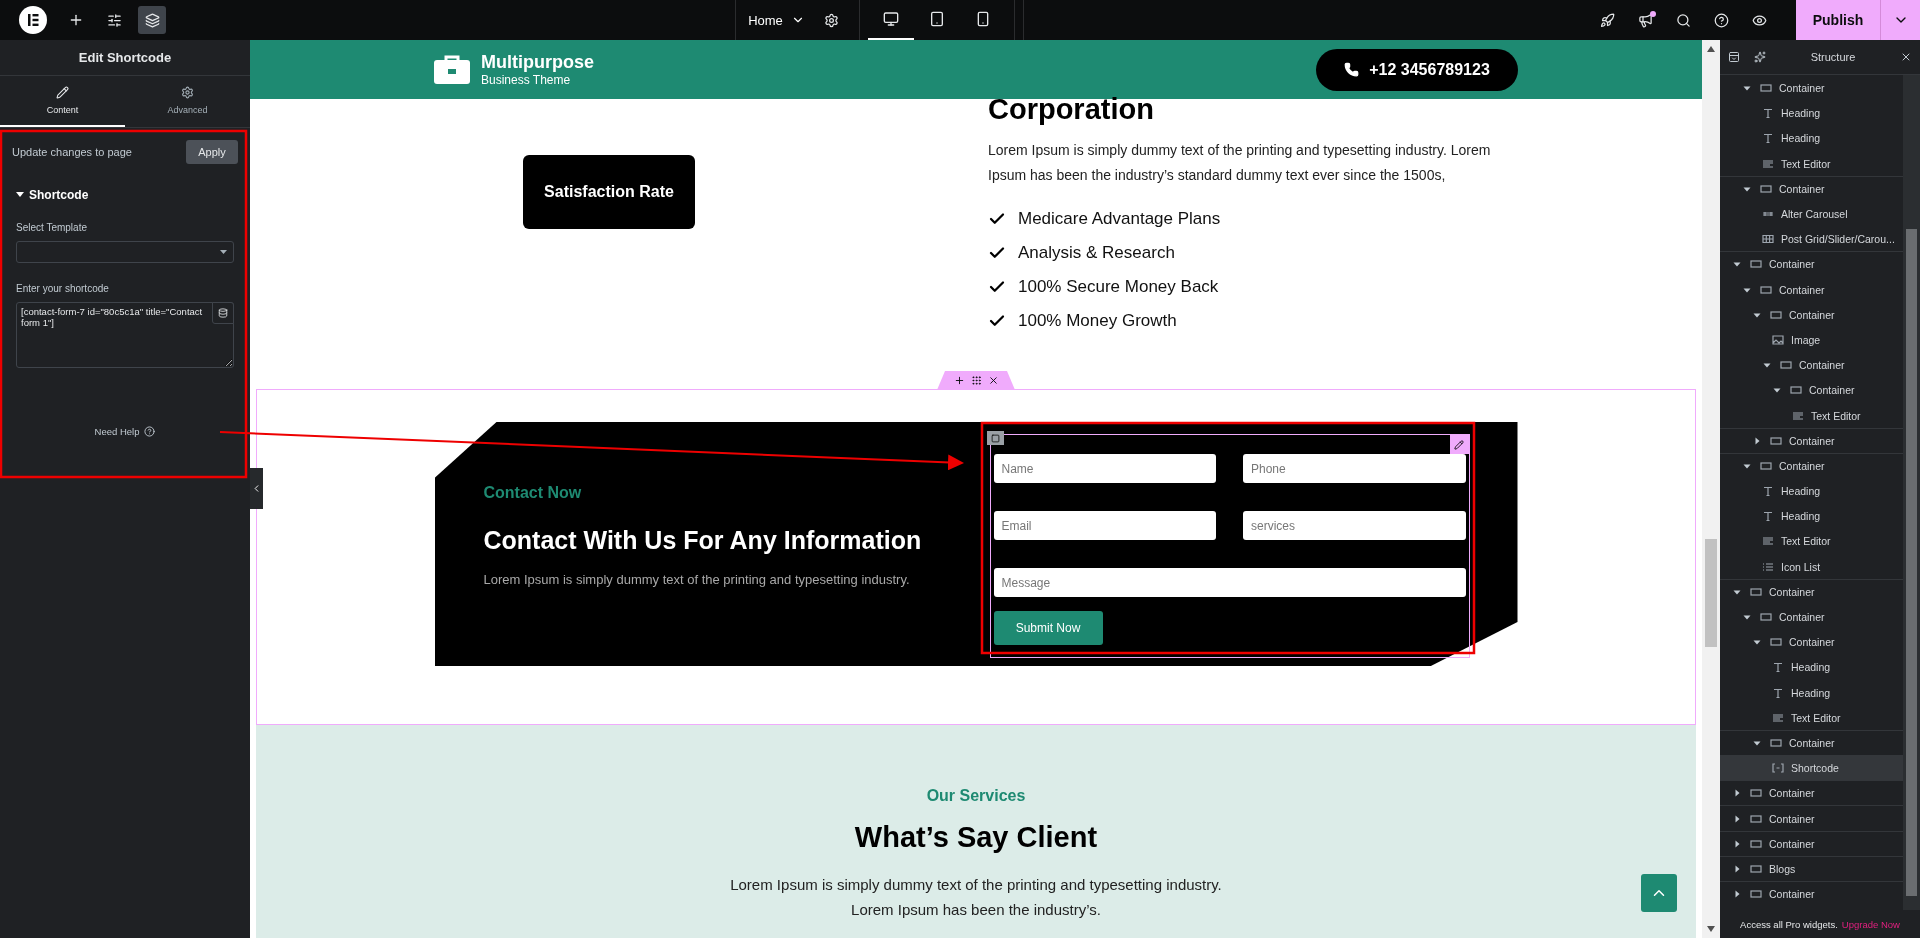 This screenshot has height=938, width=1920. What do you see at coordinates (1240, 163) in the screenshot?
I see `about-paragraph: Lorem Ipsum is simply dummy text of the printing and typesetting industry. Lorem Ipsum has been the industry’s standard dummy text ever since the 1500s,` at bounding box center [1240, 163].